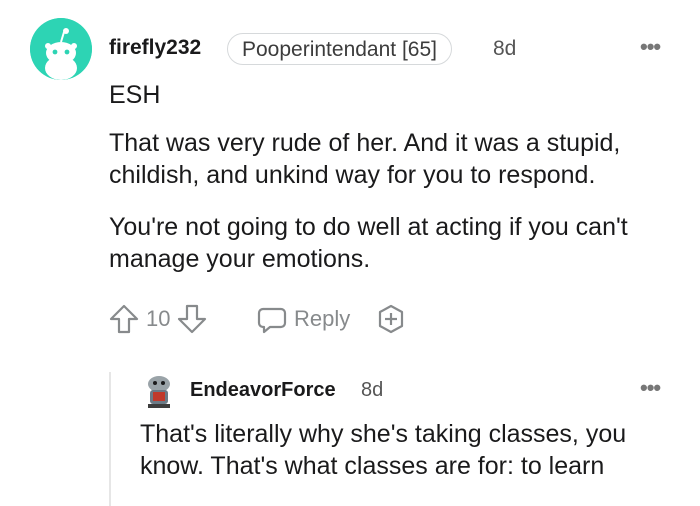 The width and height of the screenshot is (700, 506). I want to click on user-flair: Pooperintendant [65], so click(339, 49).